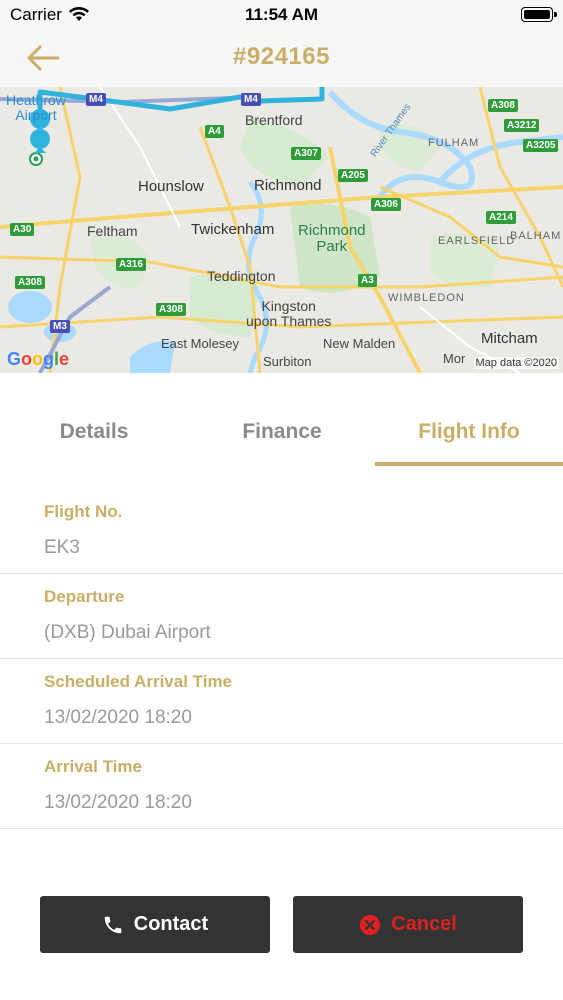  Describe the element at coordinates (332, 238) in the screenshot. I see `map-label-richmond-park: Richmond Park` at that location.